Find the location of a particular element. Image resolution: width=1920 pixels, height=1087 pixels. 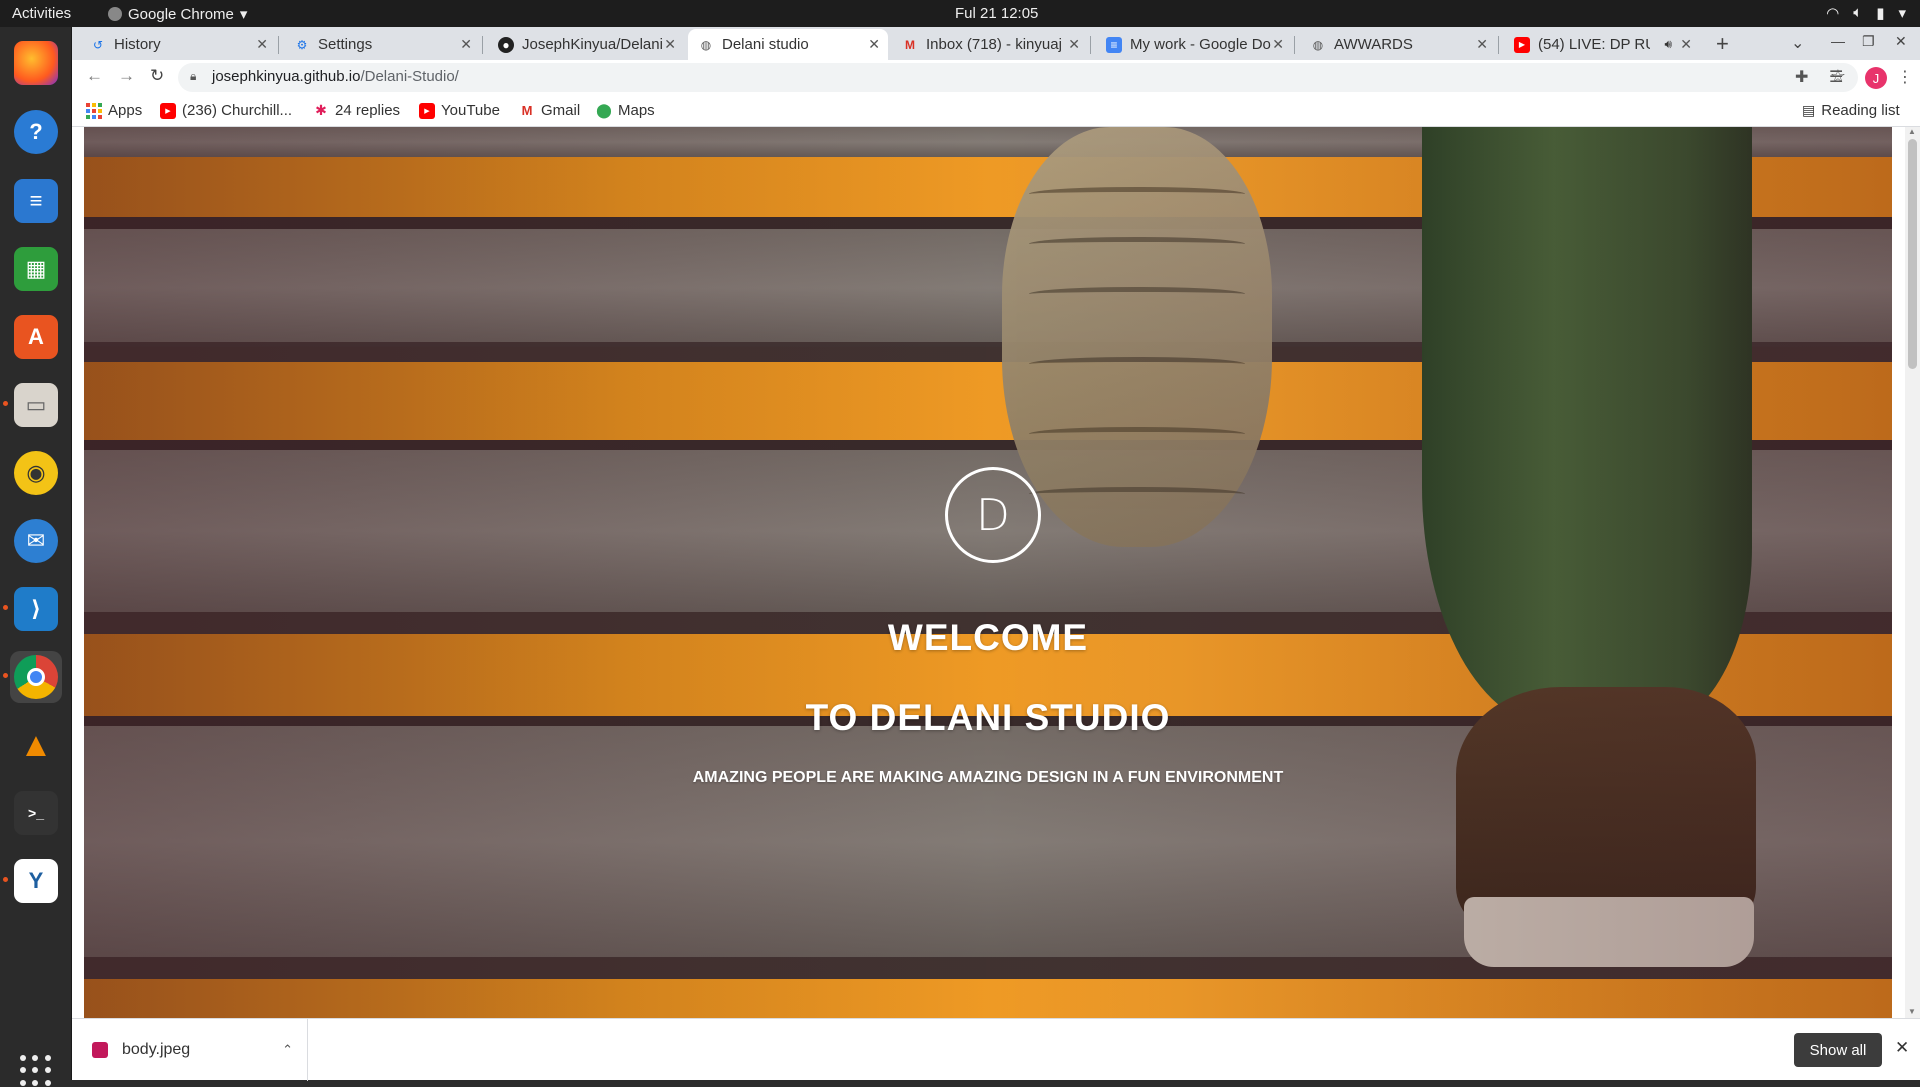

docs-icon: ≡ is located at coordinates (1114, 44).